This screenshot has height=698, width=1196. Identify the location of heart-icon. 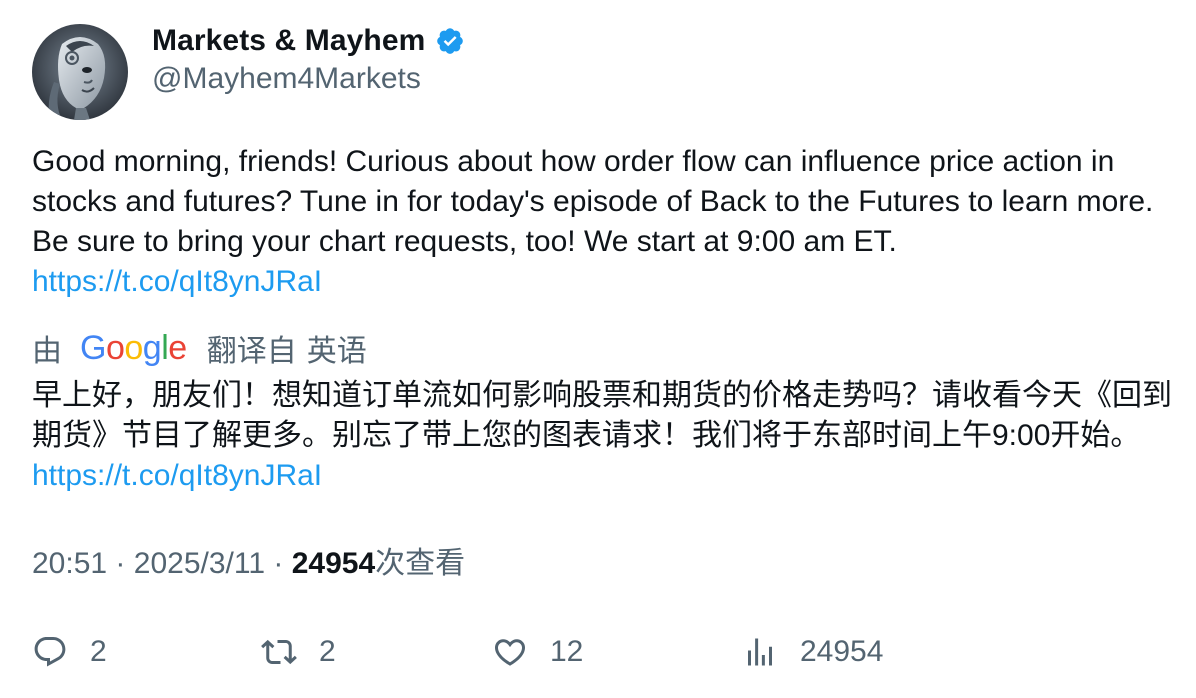
(510, 652).